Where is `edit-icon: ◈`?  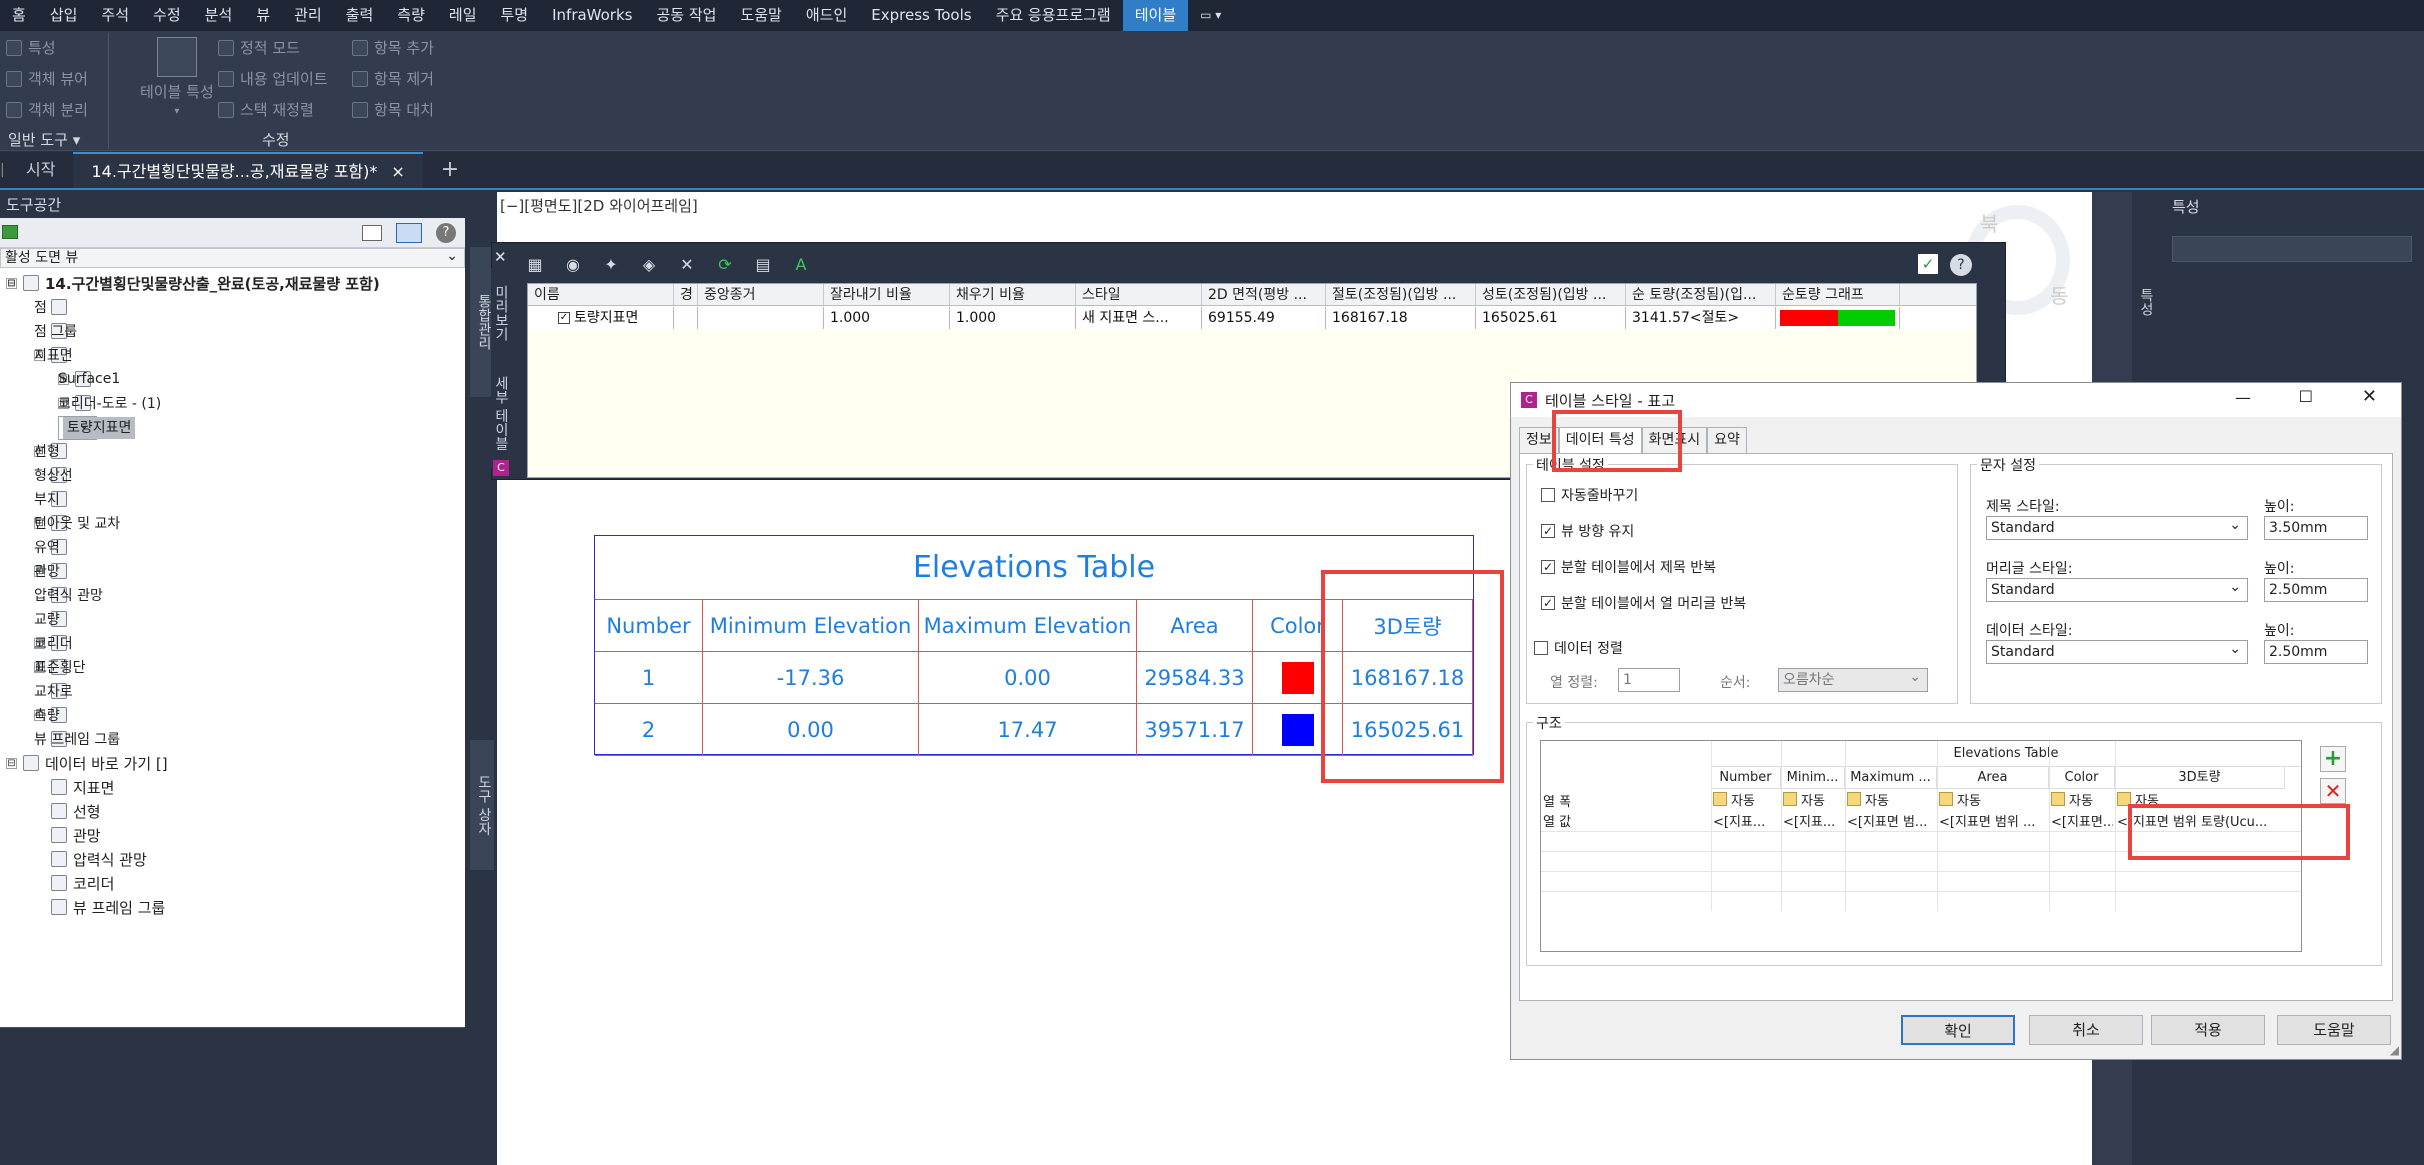
edit-icon: ◈ is located at coordinates (649, 265).